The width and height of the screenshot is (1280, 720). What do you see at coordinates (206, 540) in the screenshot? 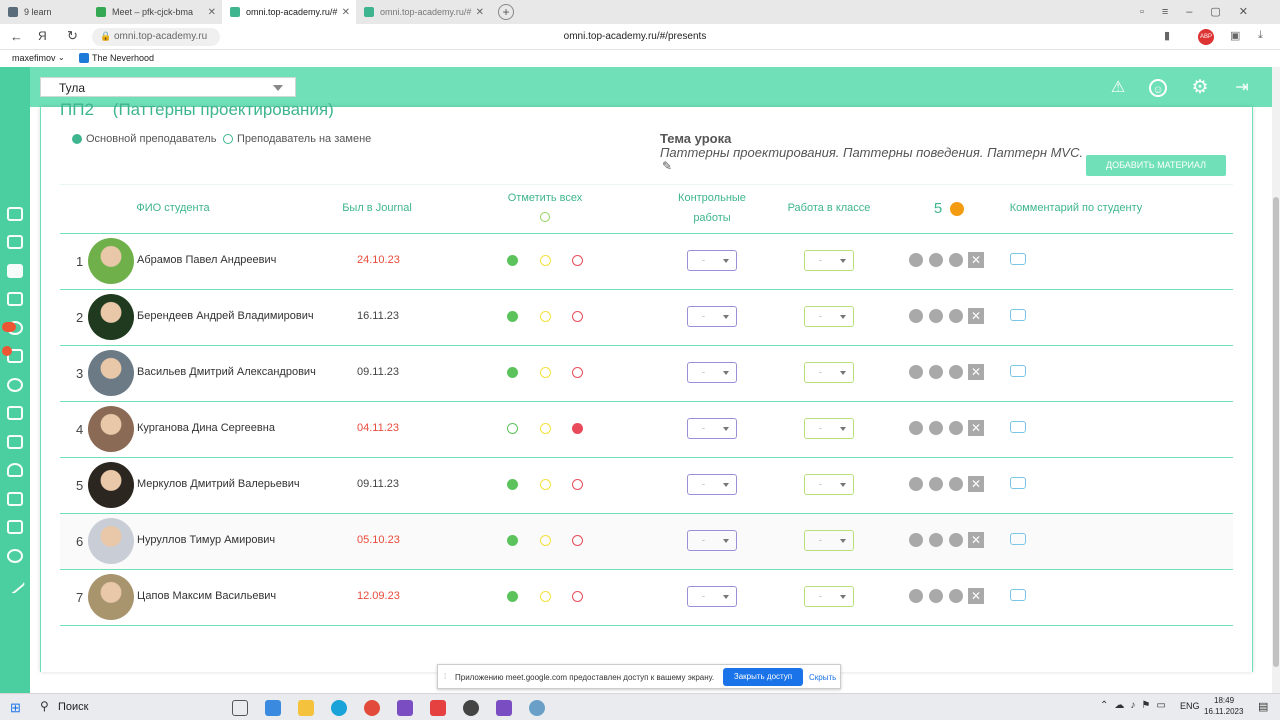
I see `student-name: Нуруллов Тимур Амирович` at bounding box center [206, 540].